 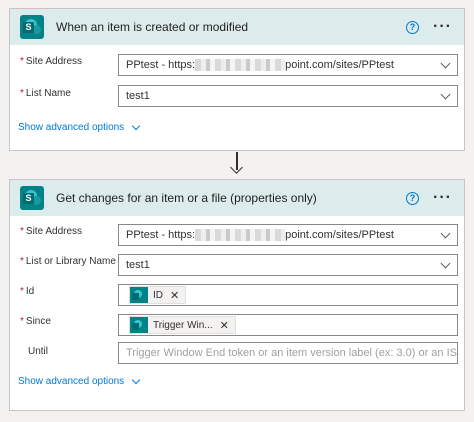 I want to click on id-field: ID ✕, so click(x=288, y=295).